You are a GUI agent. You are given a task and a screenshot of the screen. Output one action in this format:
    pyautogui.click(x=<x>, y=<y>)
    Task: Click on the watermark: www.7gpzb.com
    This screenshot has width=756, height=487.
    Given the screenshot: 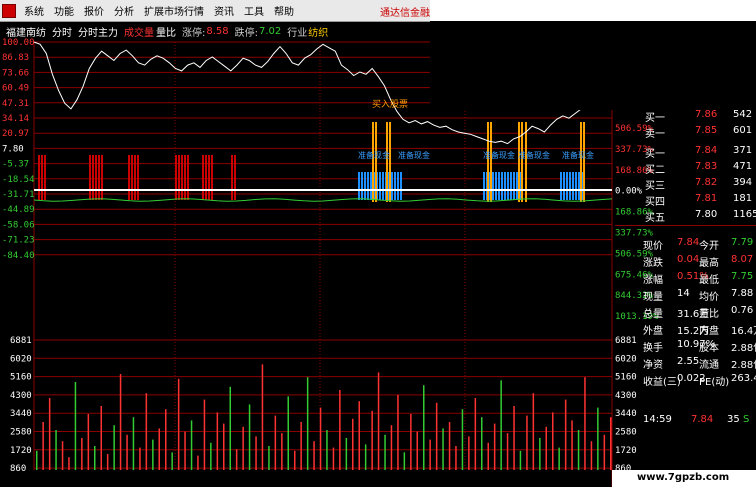 What is the action you would take?
    pyautogui.click(x=684, y=478)
    